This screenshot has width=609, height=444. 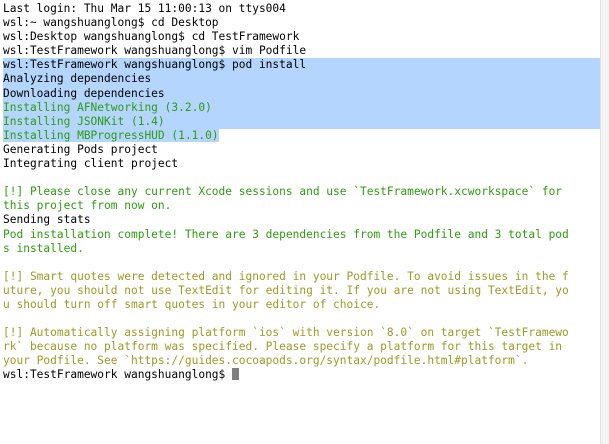 I want to click on command-line: wsl:~ wangshuanglong$ cd Desktop, so click(x=111, y=23).